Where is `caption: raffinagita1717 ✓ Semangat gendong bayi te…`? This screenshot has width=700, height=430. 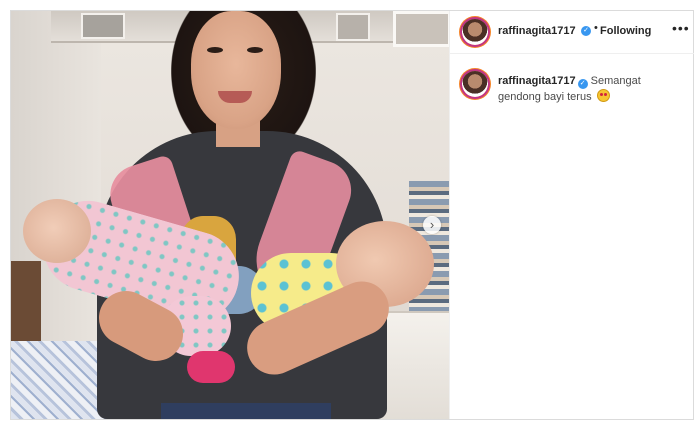
caption: raffinagita1717 ✓ Semangat gendong bayi te… is located at coordinates (590, 89).